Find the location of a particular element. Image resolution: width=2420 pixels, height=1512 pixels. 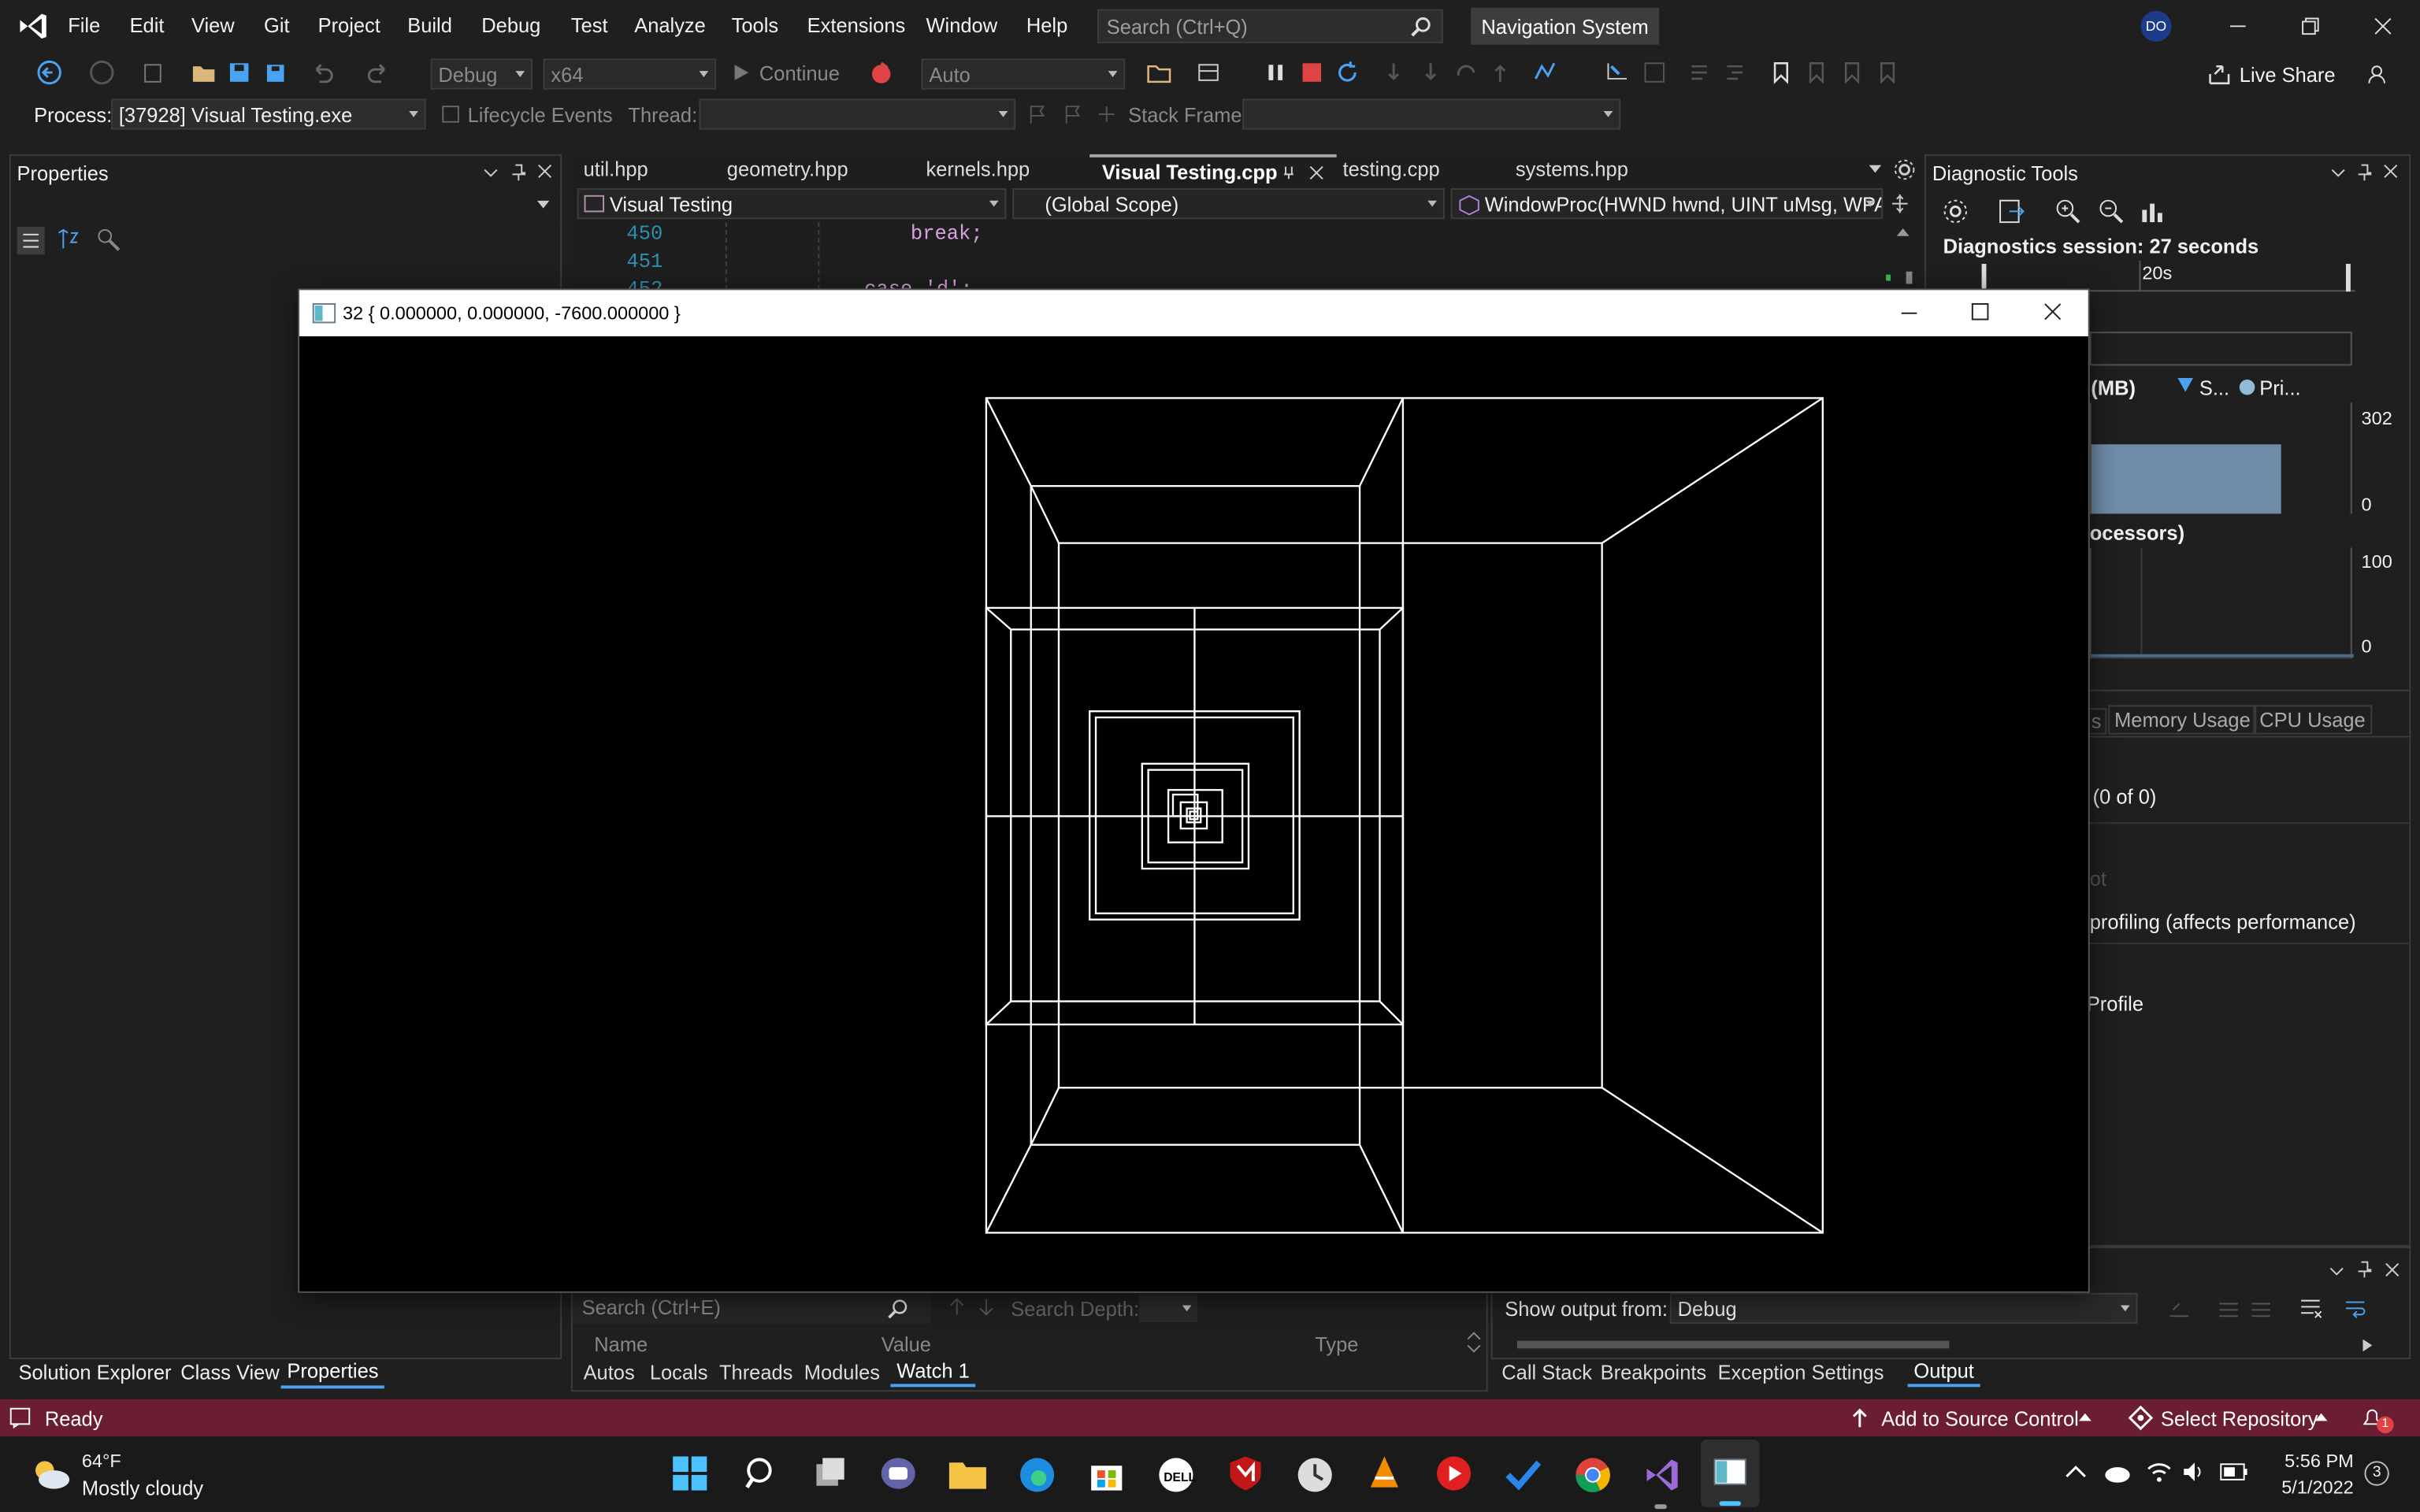

user-avatar: DO is located at coordinates (2156, 26).